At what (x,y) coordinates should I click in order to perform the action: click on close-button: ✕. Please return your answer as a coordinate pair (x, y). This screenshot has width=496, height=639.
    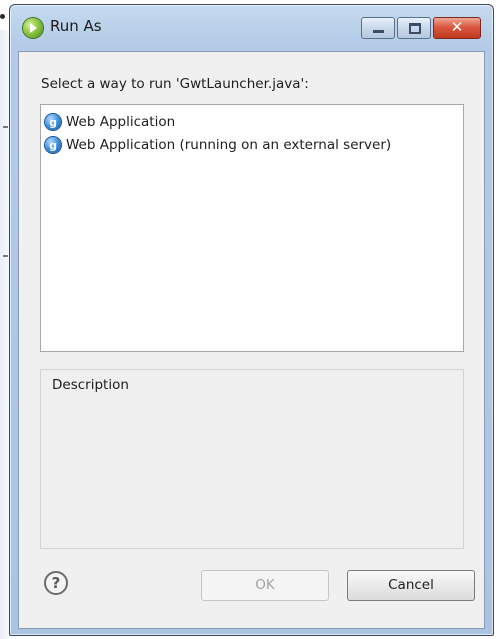
    Looking at the image, I should click on (457, 28).